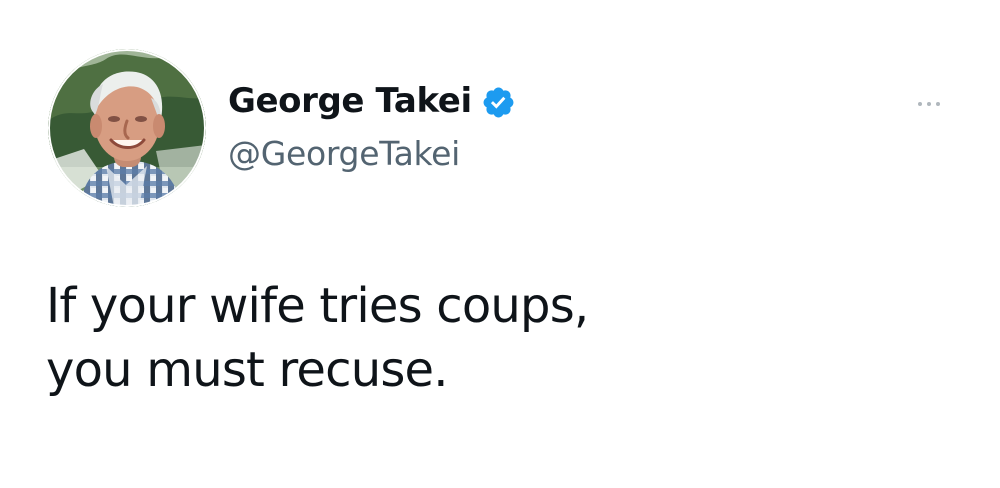 Image resolution: width=1000 pixels, height=488 pixels. Describe the element at coordinates (350, 101) in the screenshot. I see `author-display-name: George Takei` at that location.